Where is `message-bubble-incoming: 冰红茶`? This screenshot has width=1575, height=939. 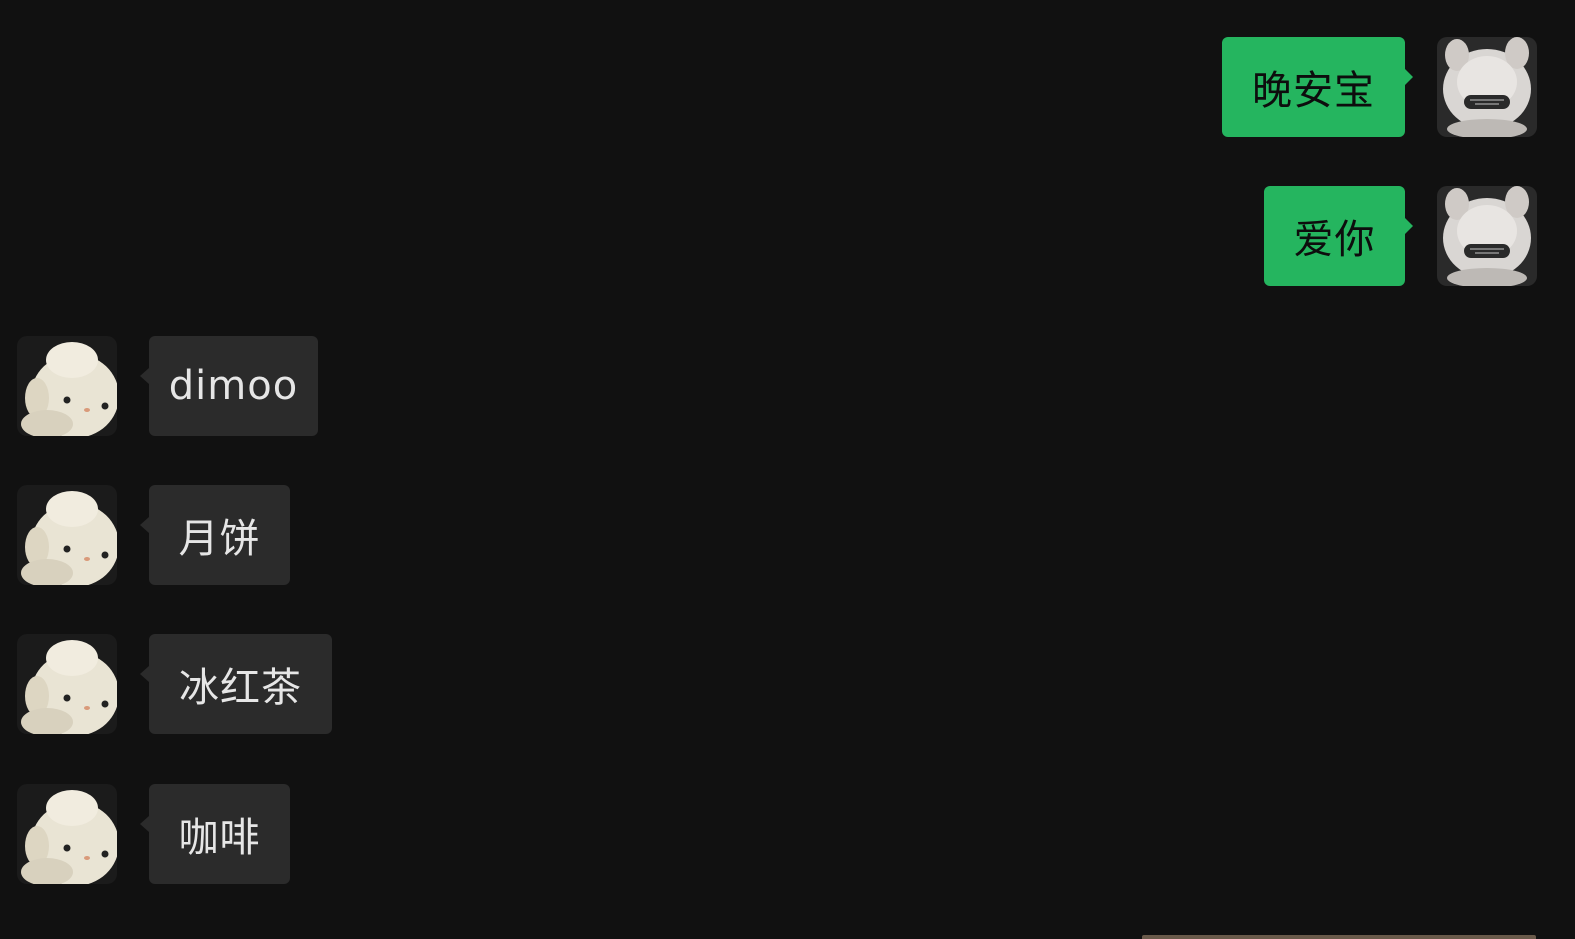
message-bubble-incoming: 冰红茶 is located at coordinates (236, 684).